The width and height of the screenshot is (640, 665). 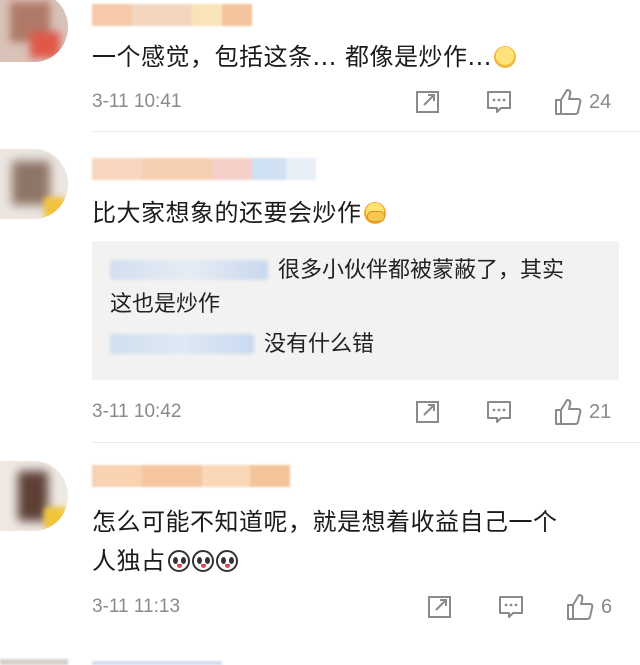 I want to click on like-button: 6, so click(x=588, y=607).